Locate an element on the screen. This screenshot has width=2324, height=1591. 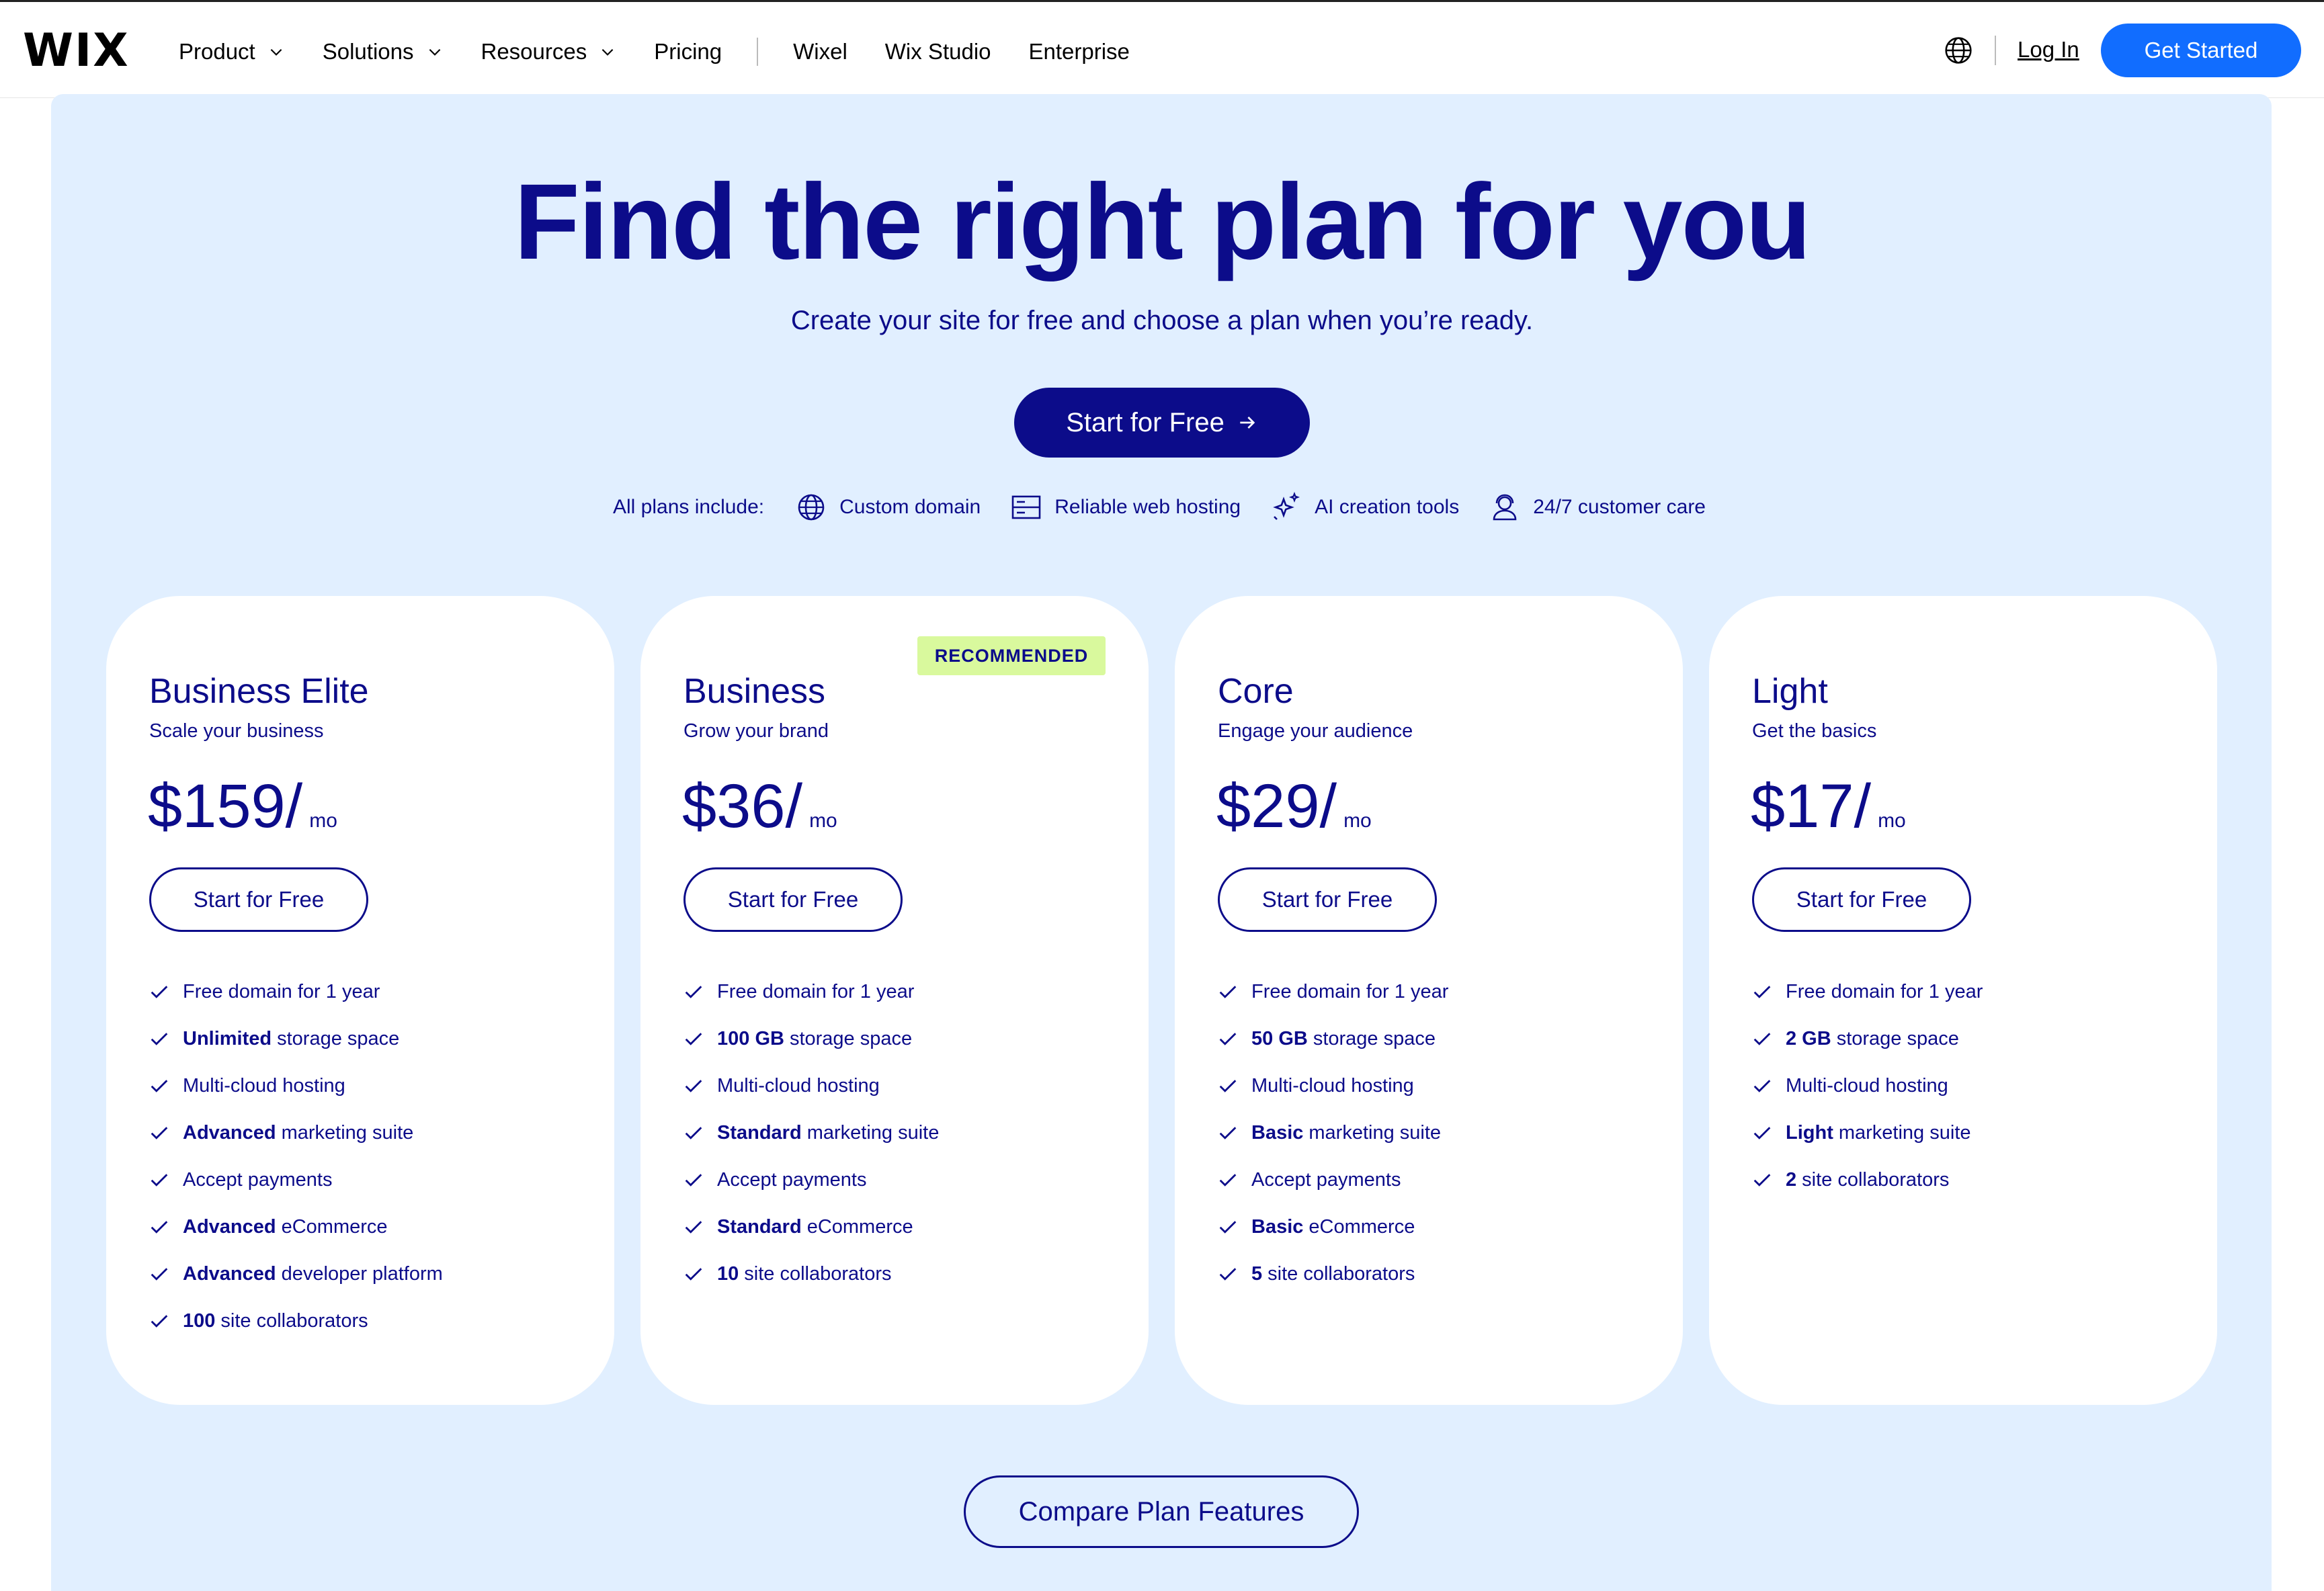
feature-item: 100 GB storage space is located at coordinates (811, 1038).